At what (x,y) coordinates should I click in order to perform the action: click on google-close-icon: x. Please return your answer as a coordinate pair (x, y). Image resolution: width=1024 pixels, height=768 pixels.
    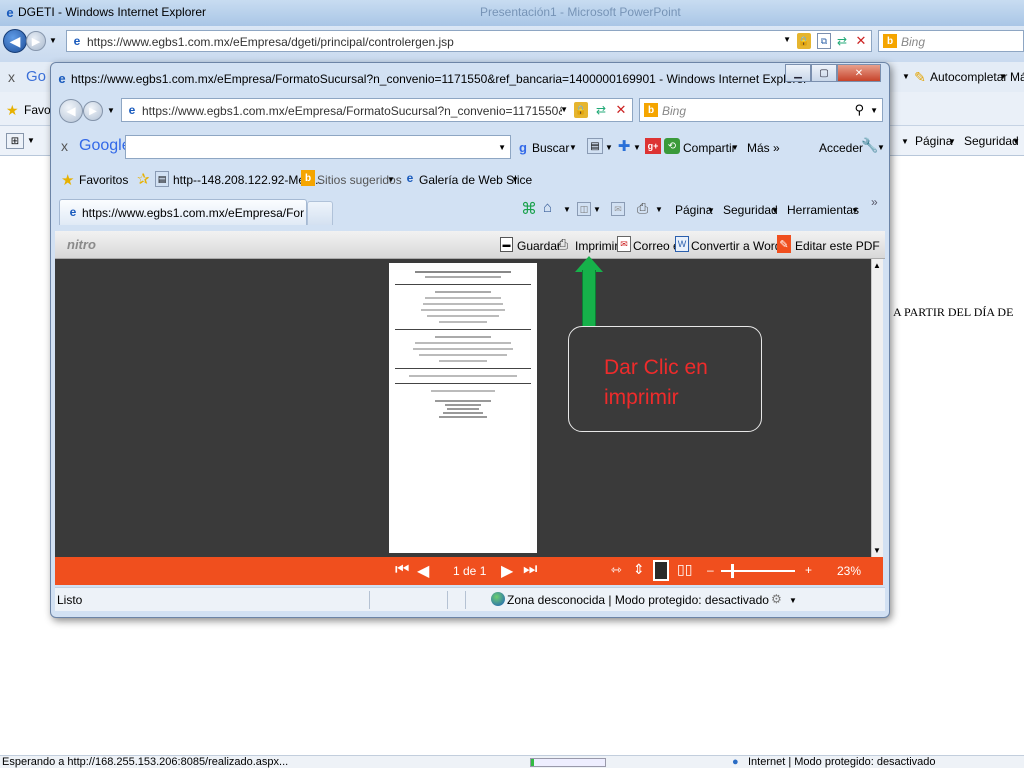
    Looking at the image, I should click on (64, 146).